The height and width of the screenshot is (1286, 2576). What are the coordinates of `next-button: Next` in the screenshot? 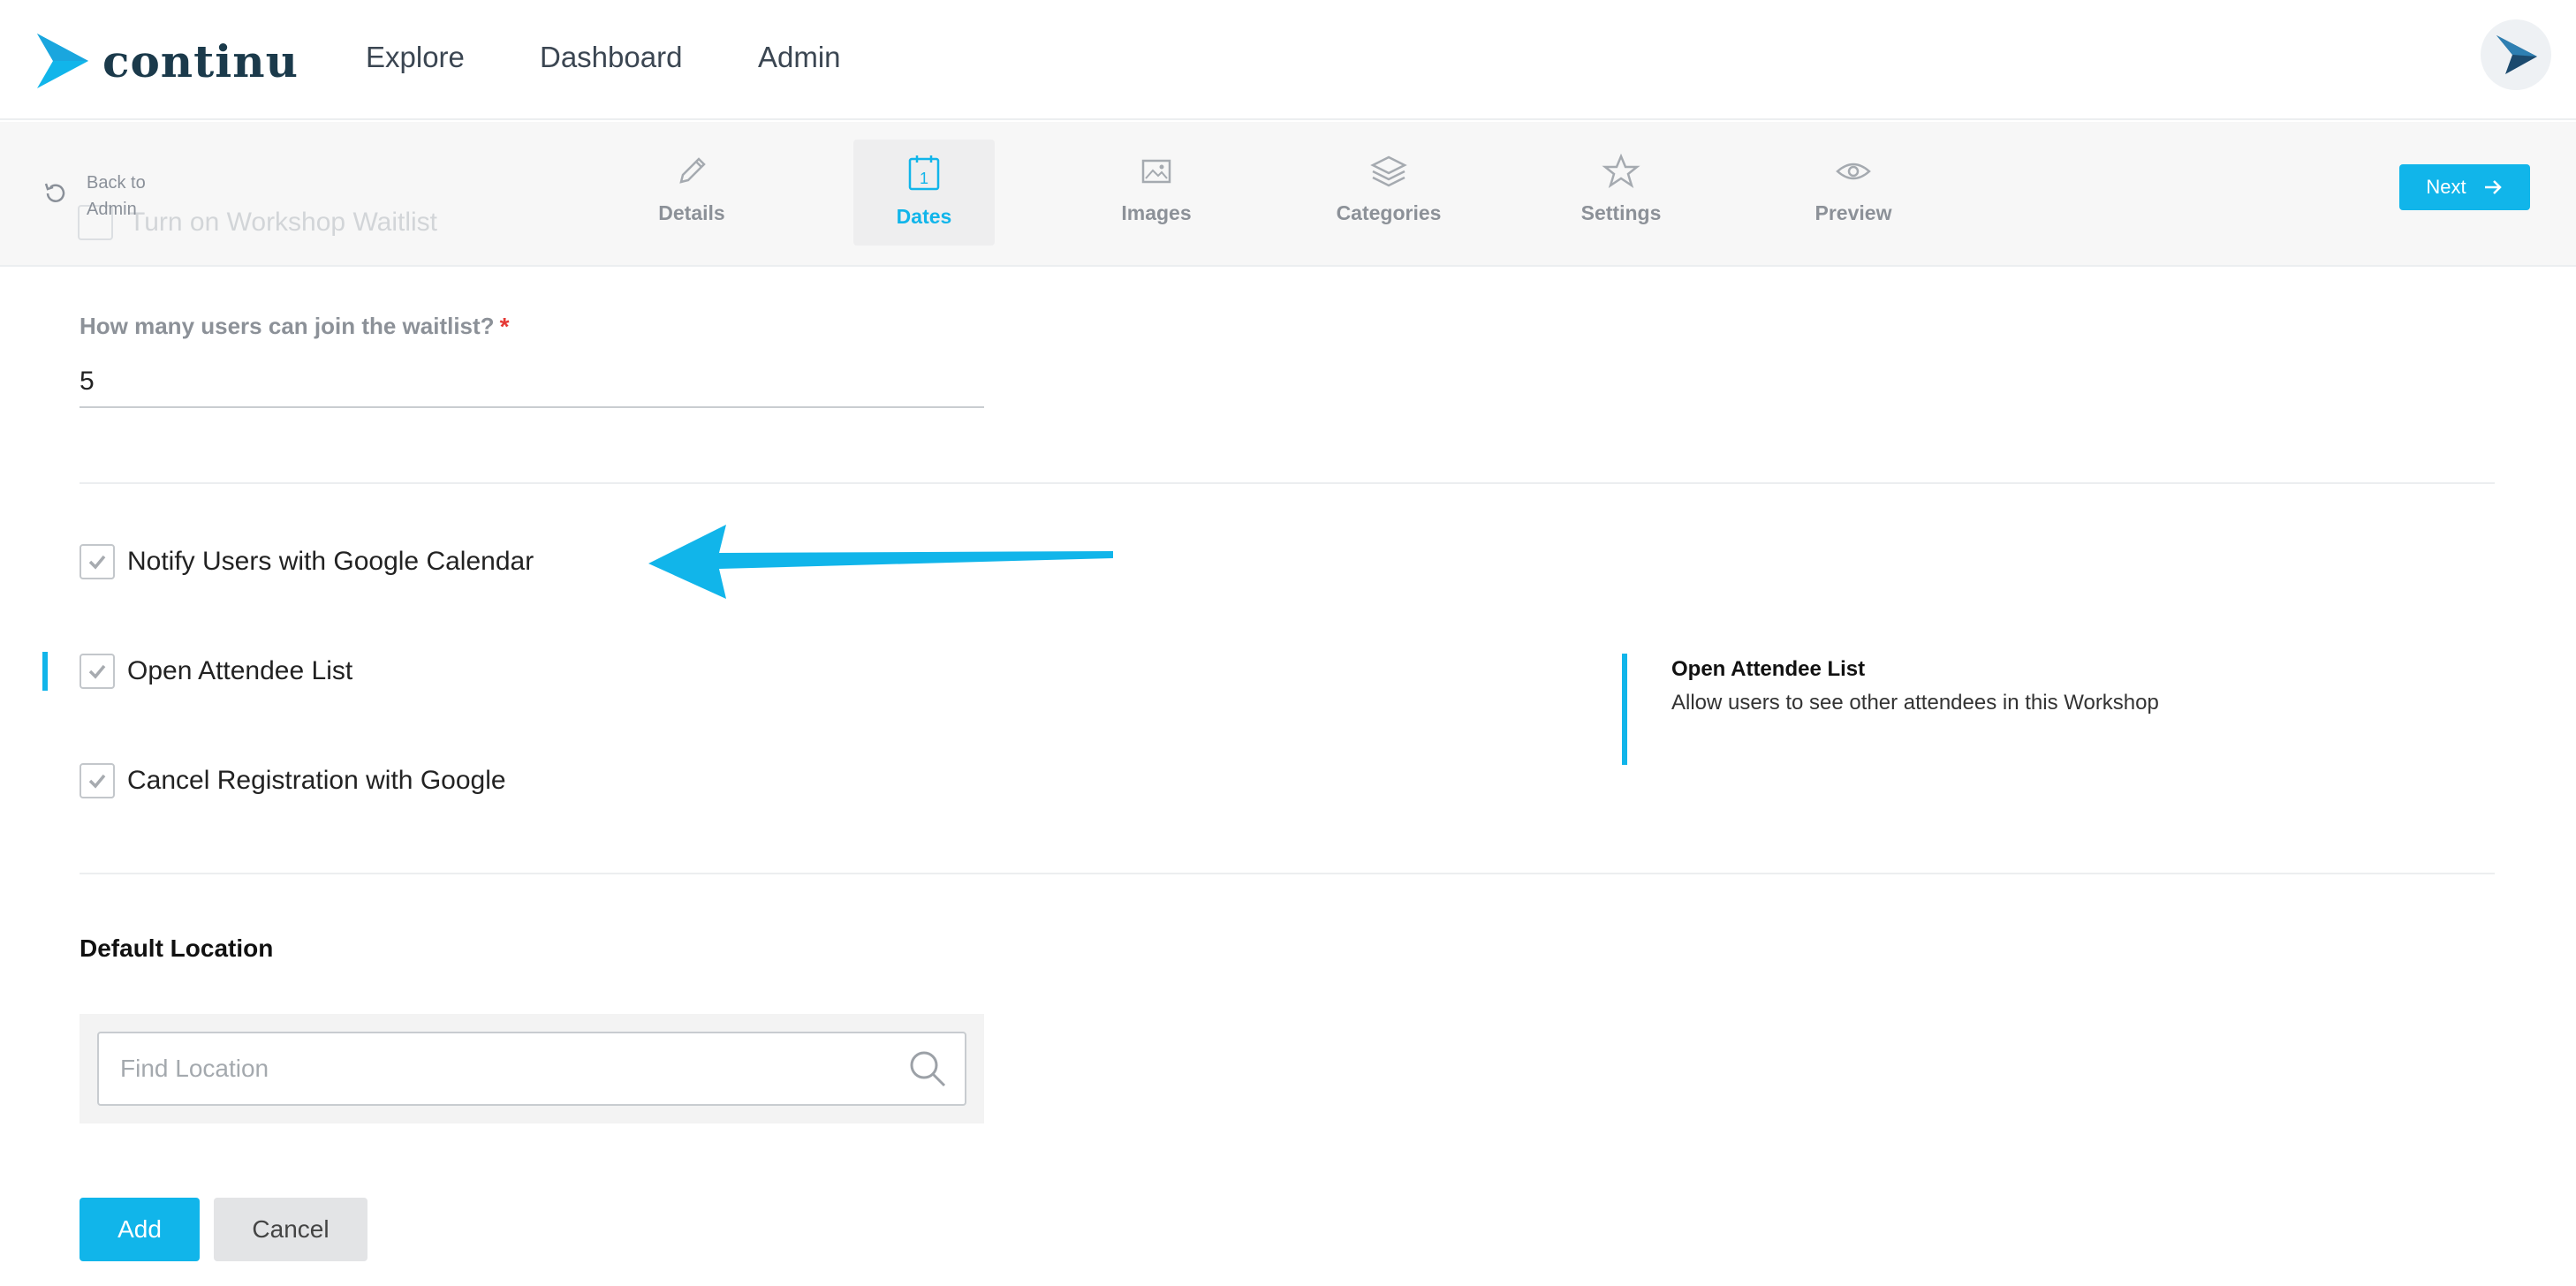 It's located at (2464, 187).